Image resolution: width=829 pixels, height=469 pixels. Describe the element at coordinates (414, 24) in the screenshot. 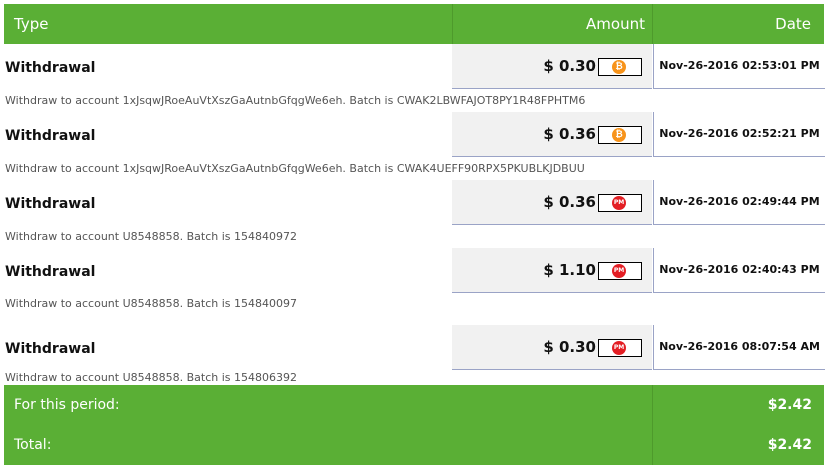

I see `table-header: Type Amount Date` at that location.